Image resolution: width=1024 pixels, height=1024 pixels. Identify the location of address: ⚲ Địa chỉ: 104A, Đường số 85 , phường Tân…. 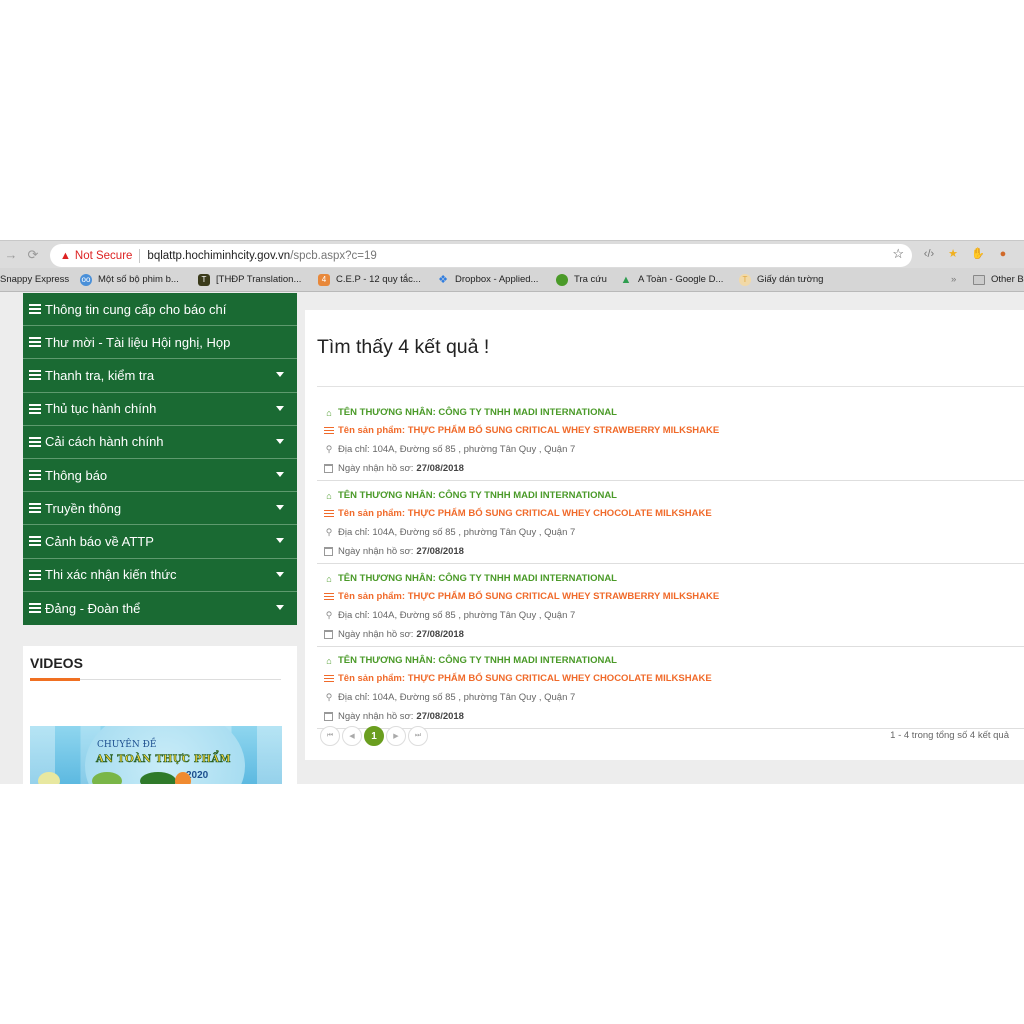
(450, 532).